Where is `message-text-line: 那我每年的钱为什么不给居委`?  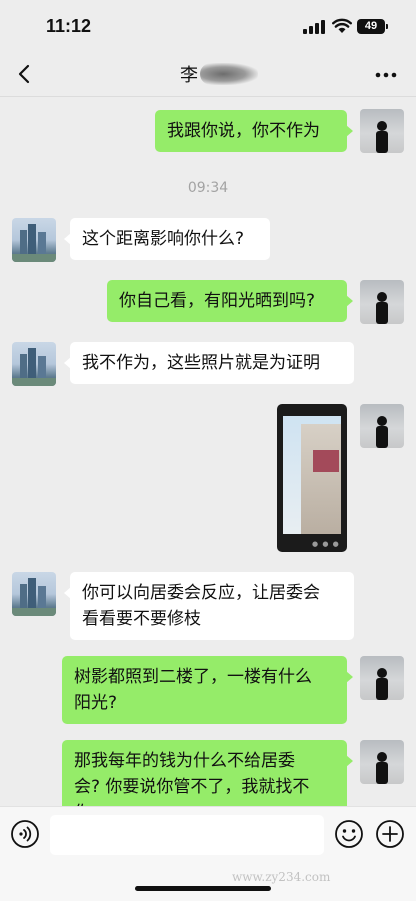
message-text-line: 那我每年的钱为什么不给居委 is located at coordinates (184, 761).